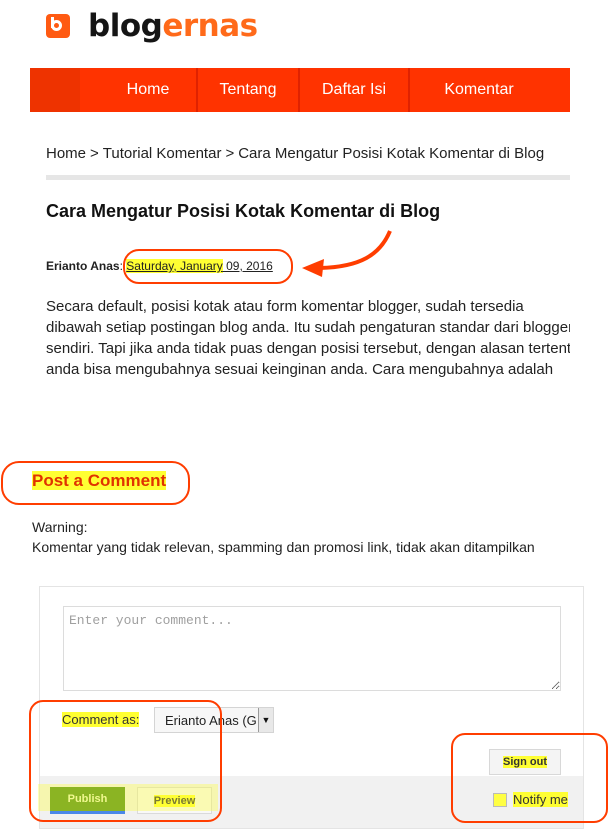 Image resolution: width=610 pixels, height=829 pixels. I want to click on arrow-head, so click(313, 268).